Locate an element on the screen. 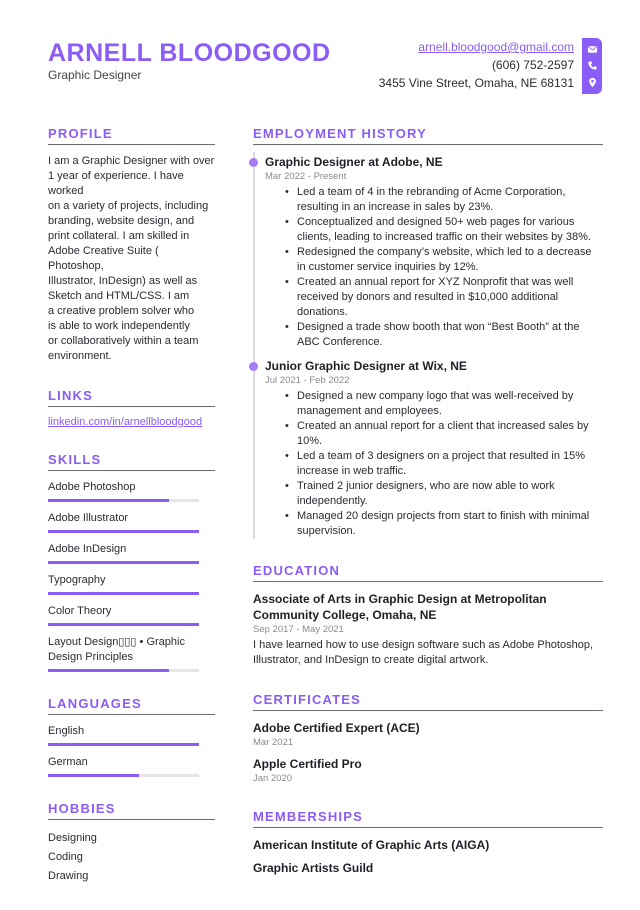  section-title: LANGUAGES is located at coordinates (131, 705).